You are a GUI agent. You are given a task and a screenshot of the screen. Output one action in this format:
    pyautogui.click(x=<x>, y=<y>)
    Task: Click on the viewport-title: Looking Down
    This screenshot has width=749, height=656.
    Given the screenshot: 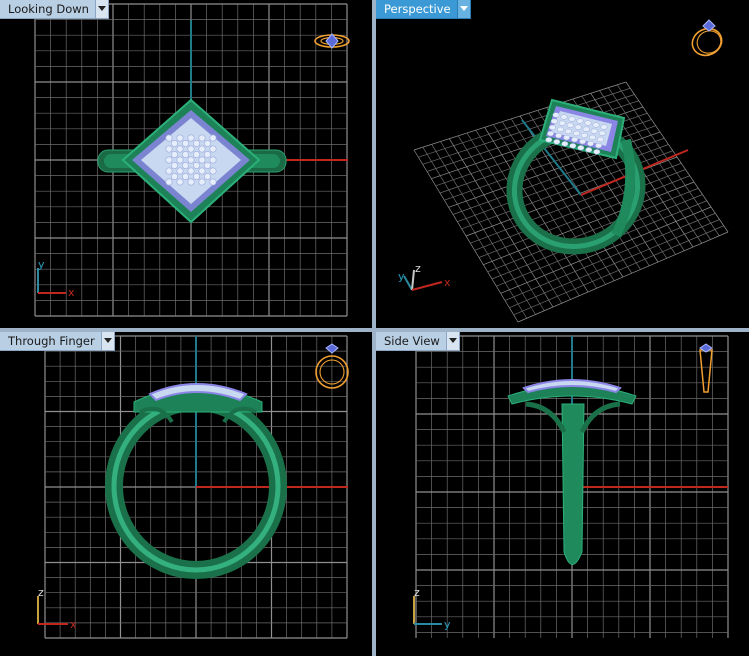 What is the action you would take?
    pyautogui.click(x=48, y=9)
    